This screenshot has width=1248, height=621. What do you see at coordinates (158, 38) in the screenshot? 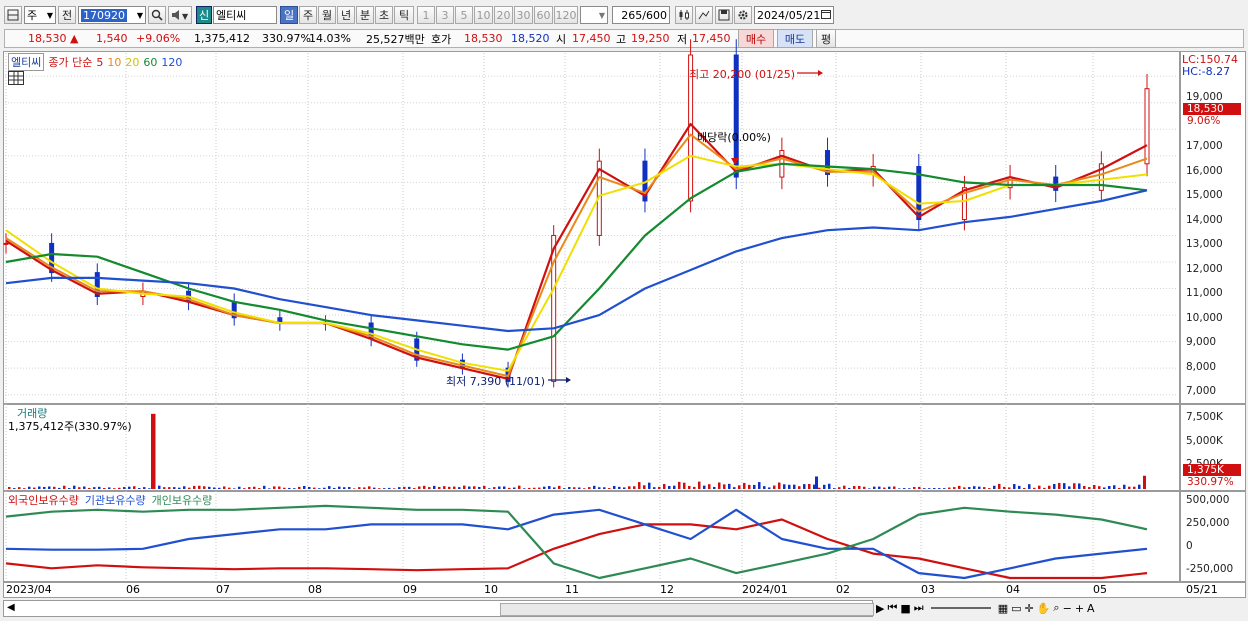
I see `price-change-pct: +9.06%` at bounding box center [158, 38].